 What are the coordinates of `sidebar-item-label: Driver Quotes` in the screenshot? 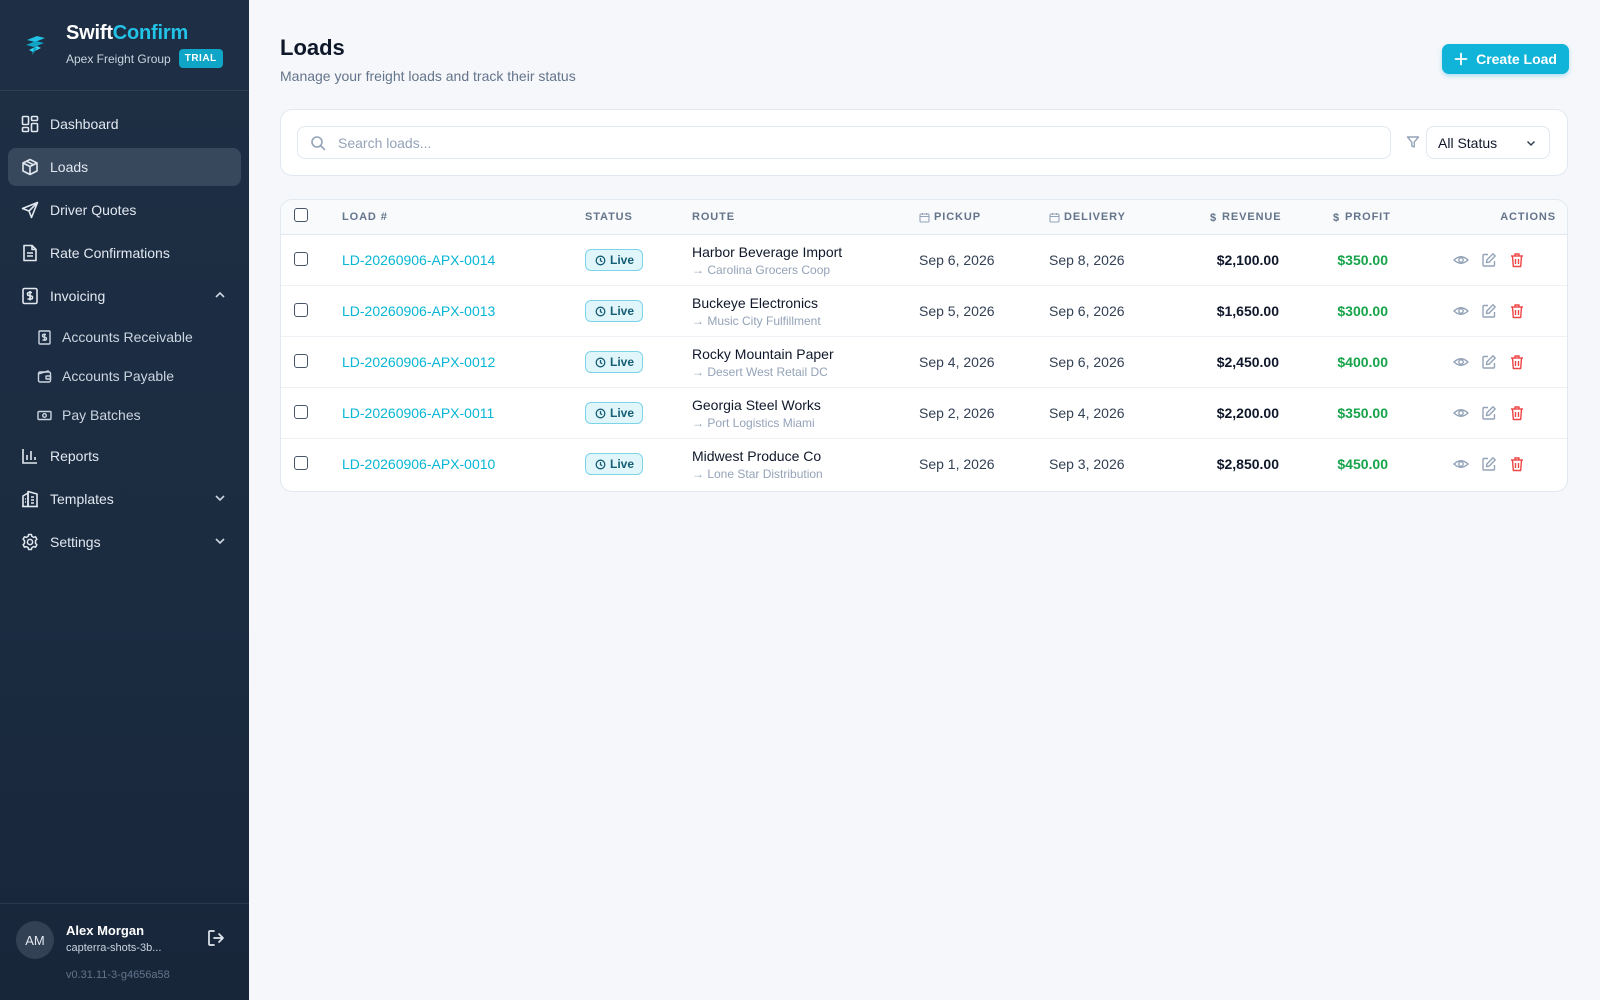 It's located at (93, 210).